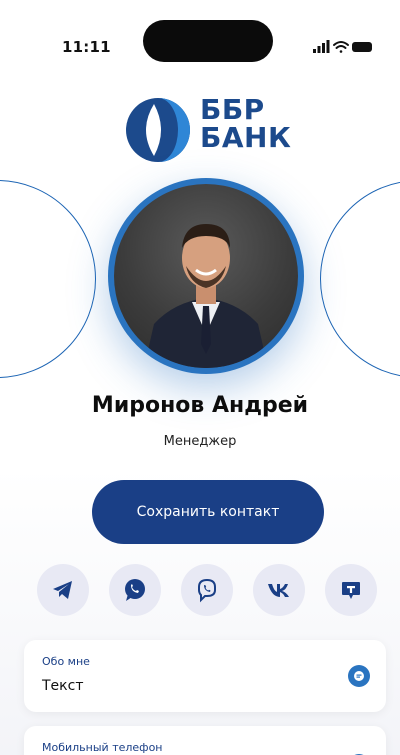 This screenshot has width=400, height=755. I want to click on chat-icon, so click(359, 676).